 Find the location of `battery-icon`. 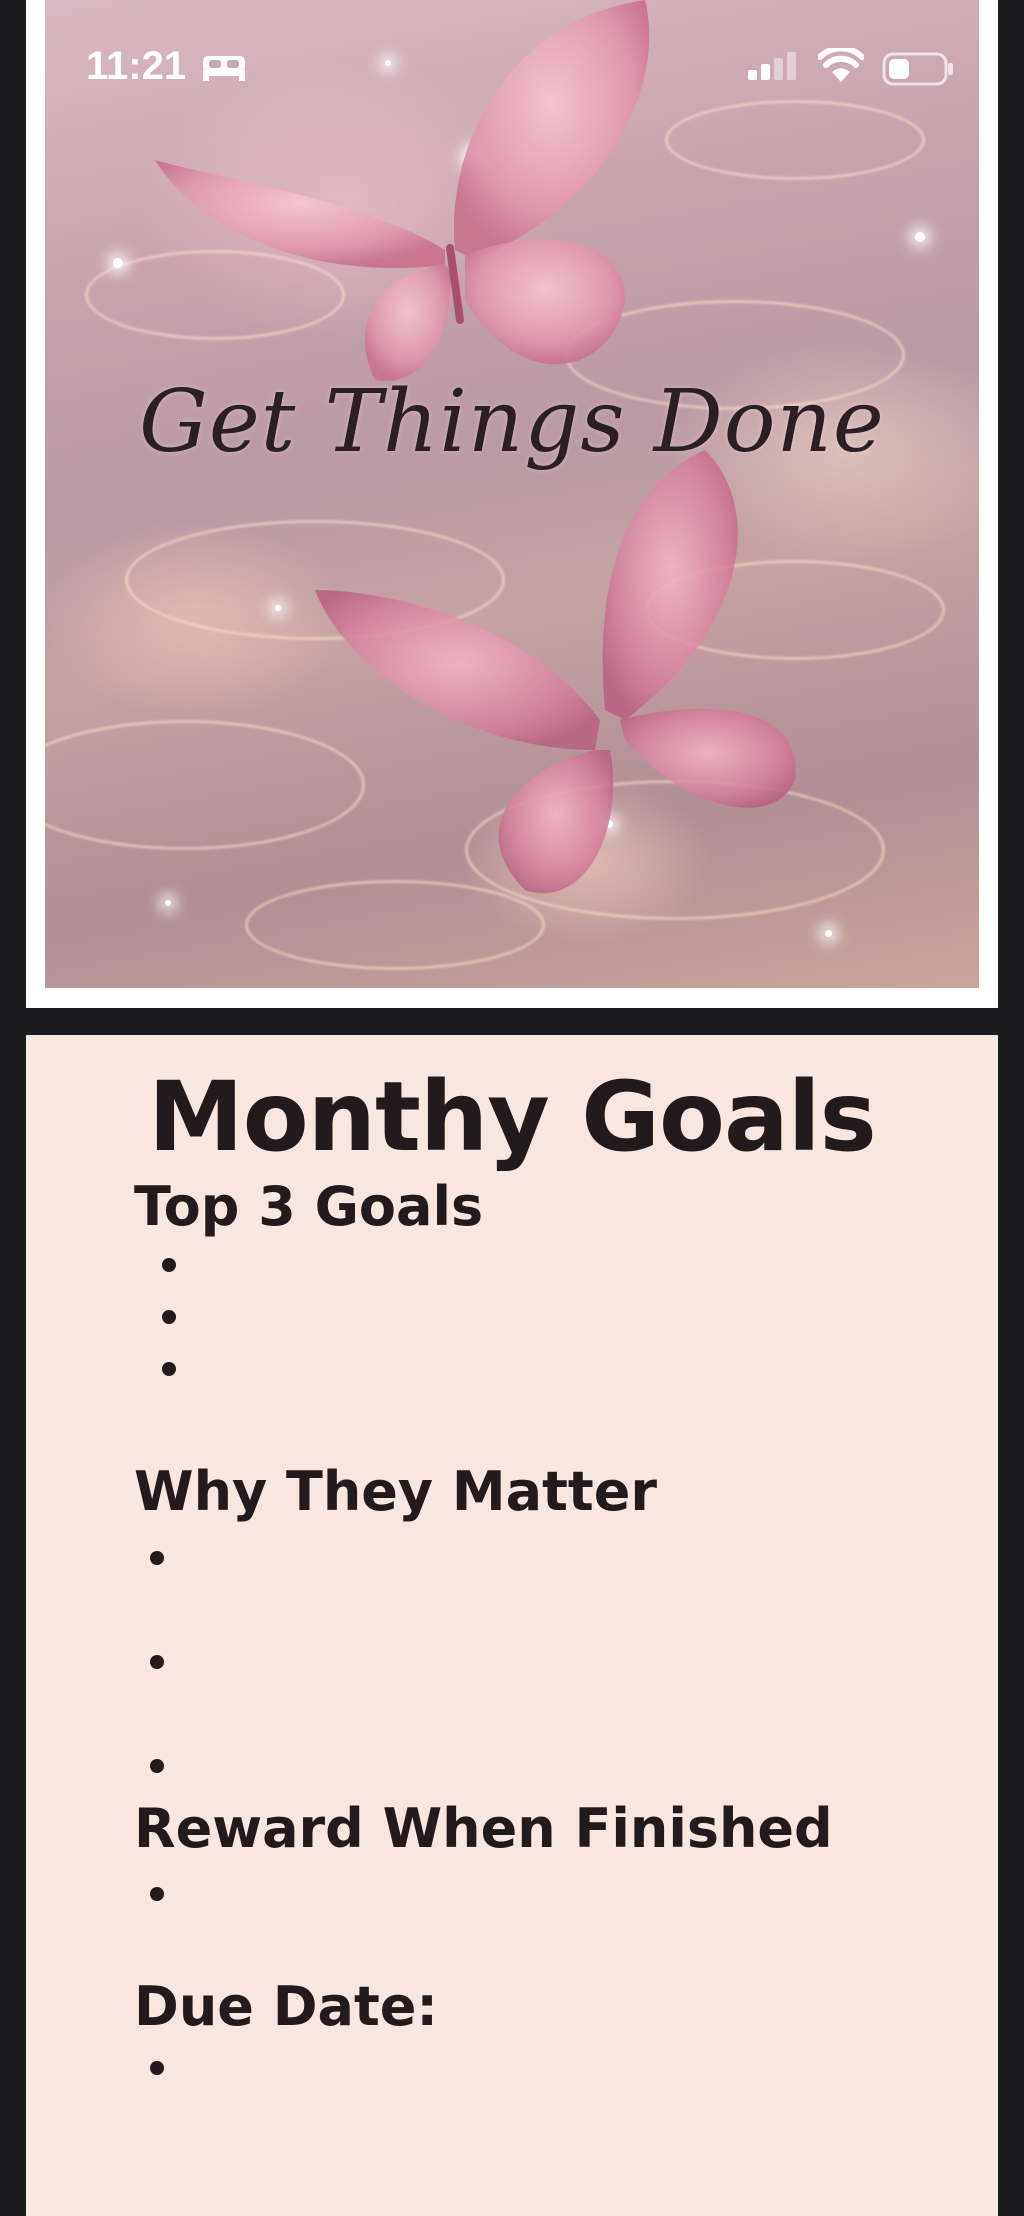

battery-icon is located at coordinates (917, 69).